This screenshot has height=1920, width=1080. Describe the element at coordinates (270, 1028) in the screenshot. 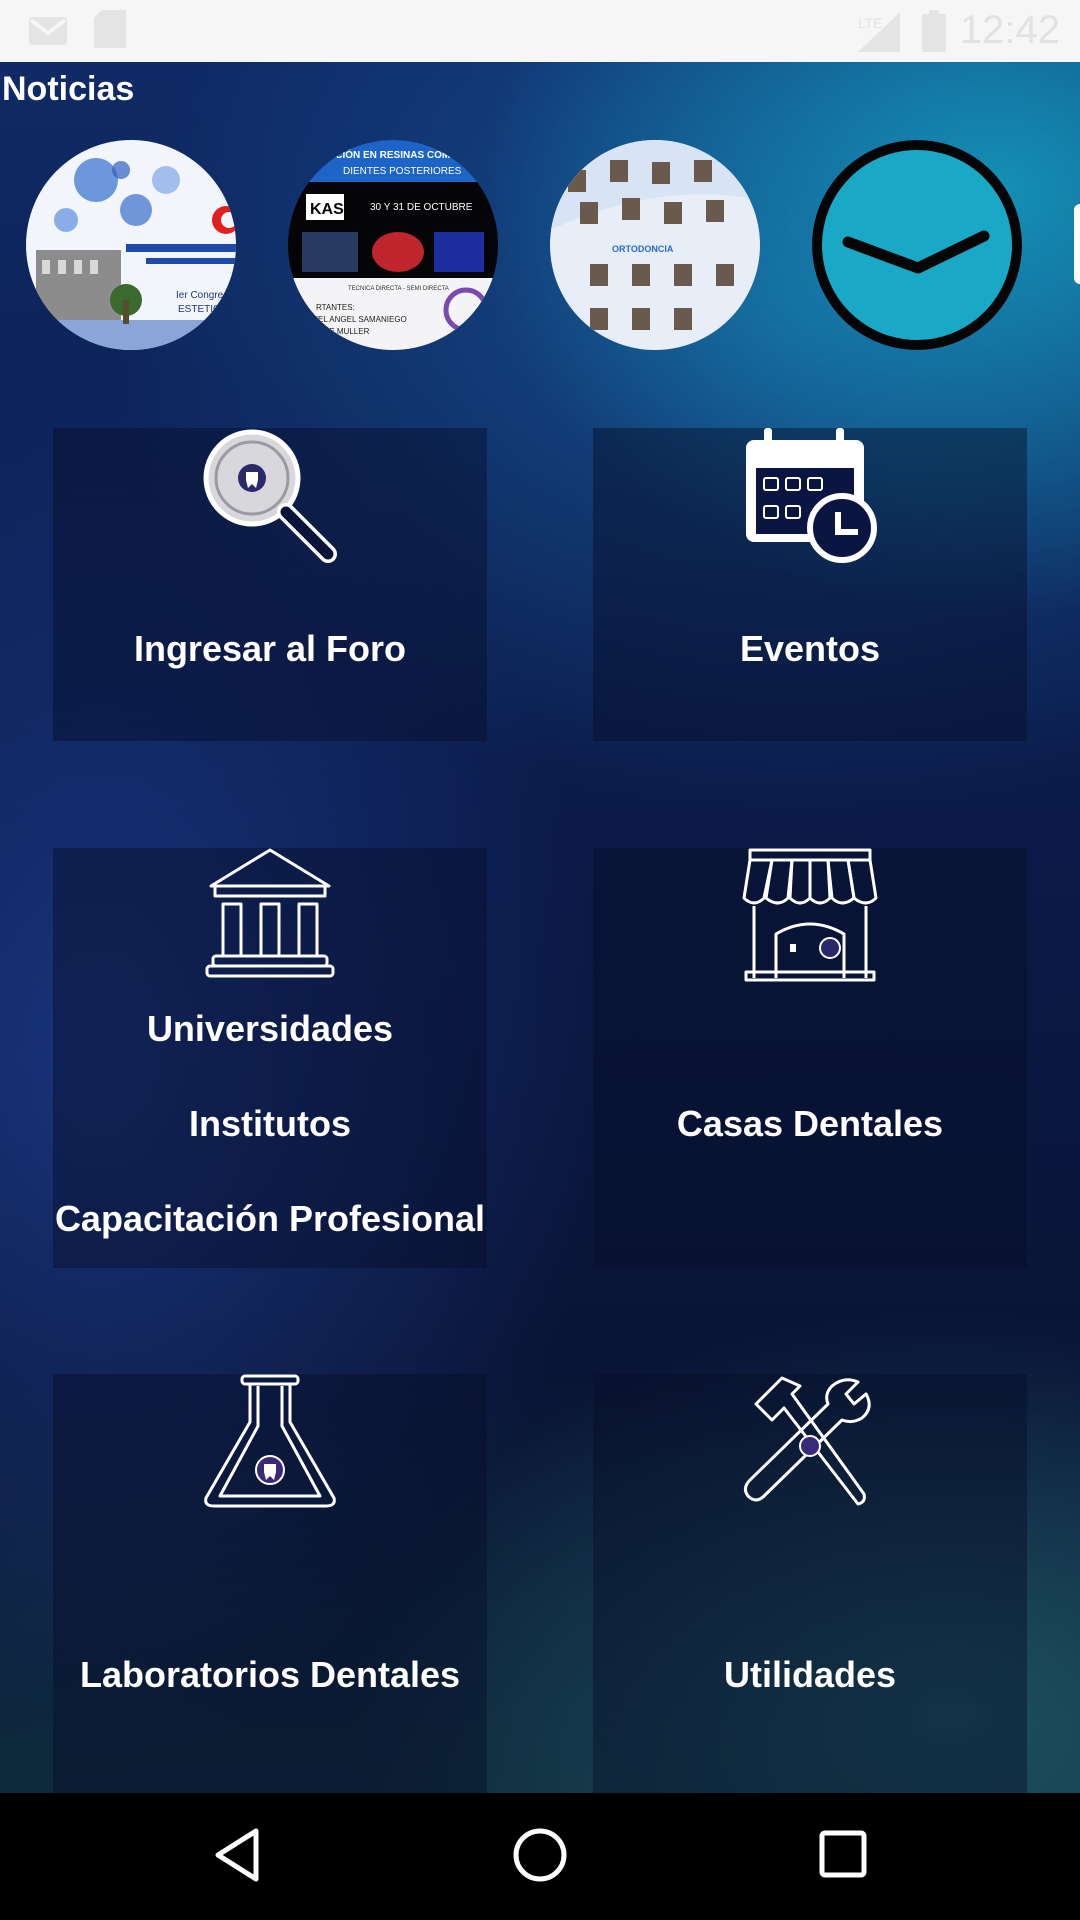

I see `universities-label: Universidades` at that location.